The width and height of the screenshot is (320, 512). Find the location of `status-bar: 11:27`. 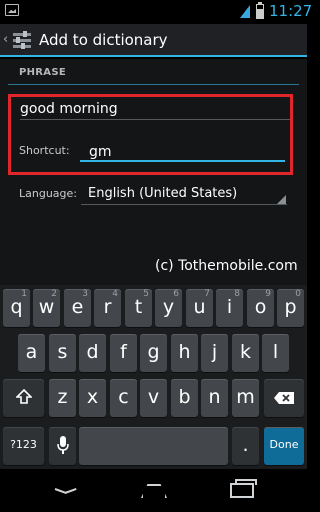

status-bar: 11:27 is located at coordinates (156, 12).